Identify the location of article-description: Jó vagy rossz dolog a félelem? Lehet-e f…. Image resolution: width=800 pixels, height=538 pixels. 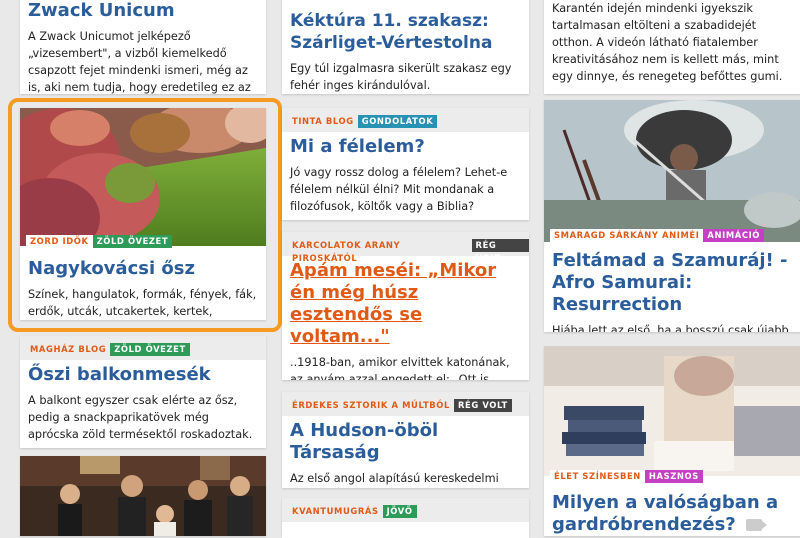
(399, 189).